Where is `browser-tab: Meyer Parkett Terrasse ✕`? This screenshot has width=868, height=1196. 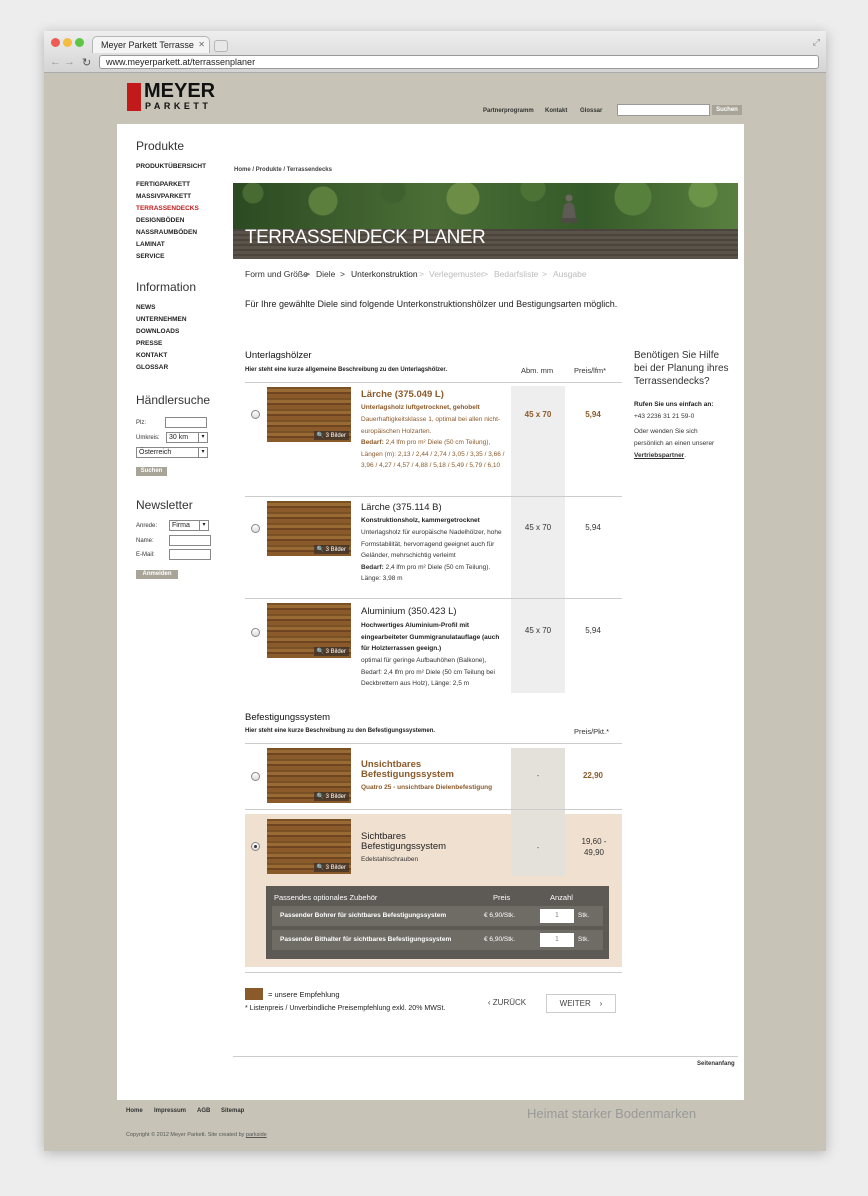 browser-tab: Meyer Parkett Terrasse ✕ is located at coordinates (151, 44).